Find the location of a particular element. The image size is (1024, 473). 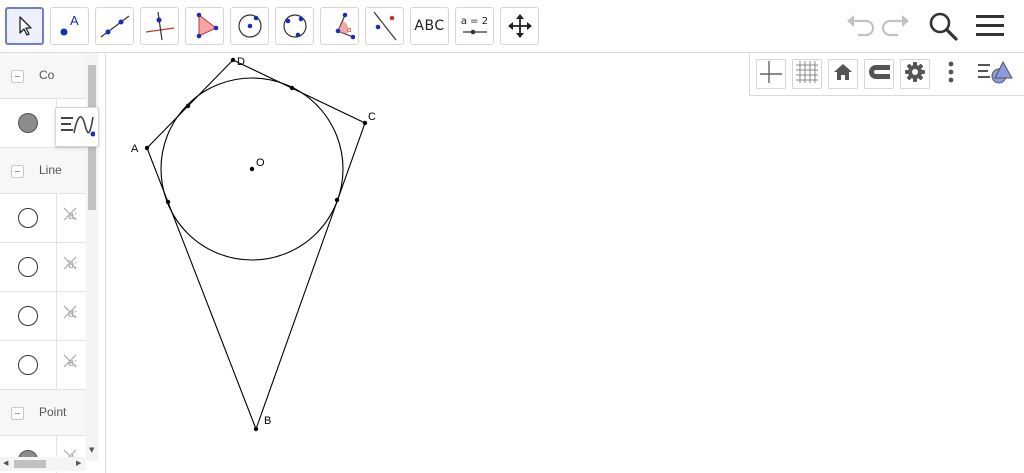

main-menu-button is located at coordinates (990, 28).